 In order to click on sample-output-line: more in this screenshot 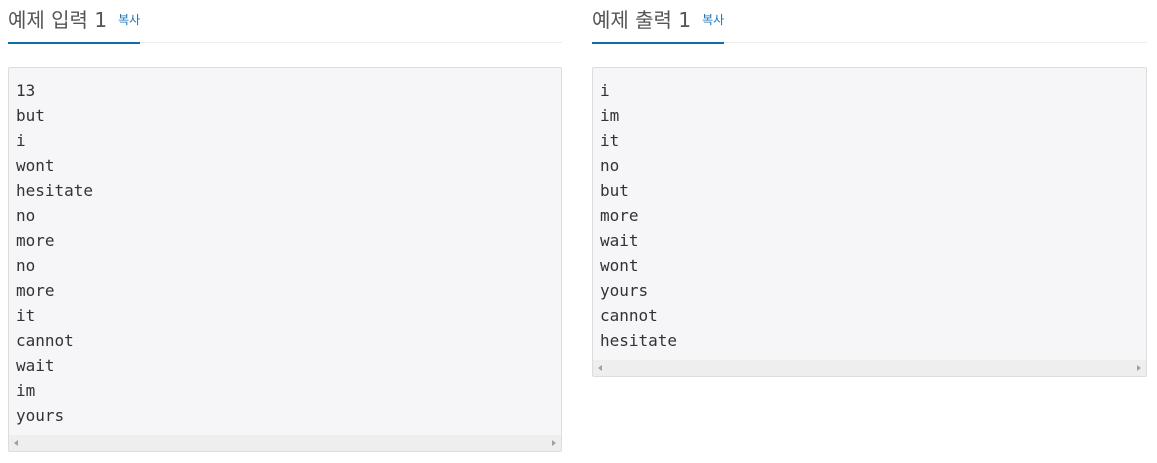, I will do `click(619, 215)`.